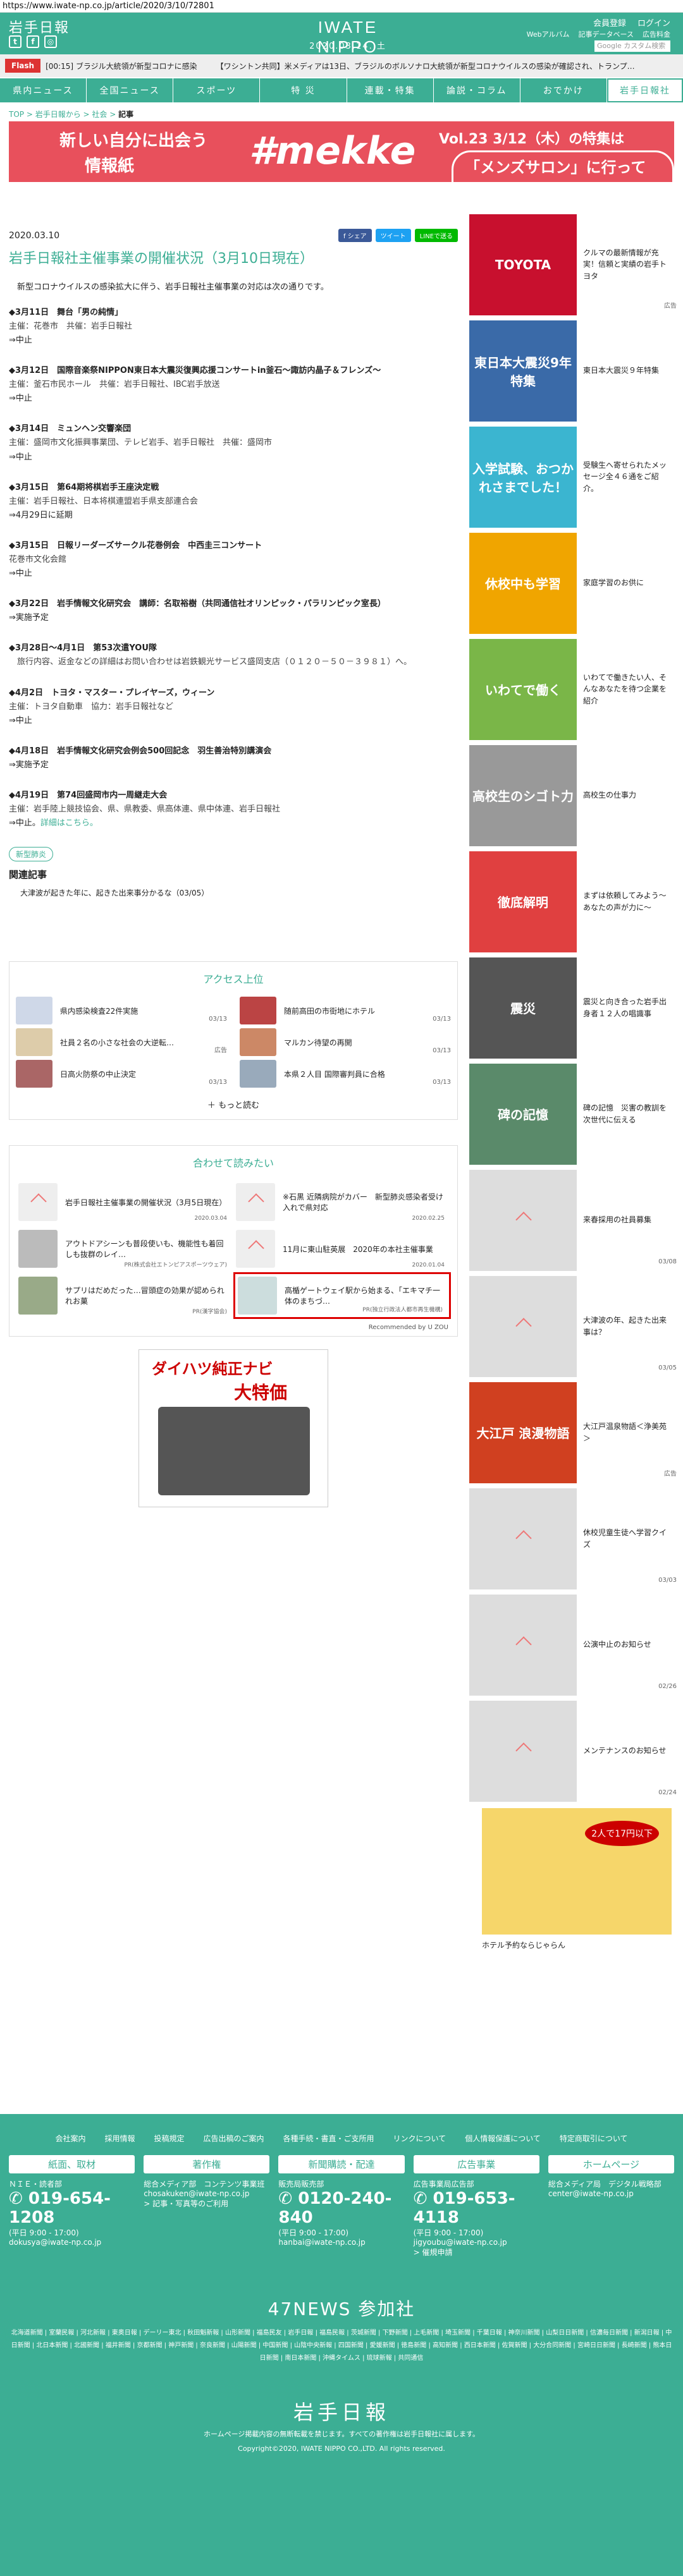 This screenshot has width=683, height=2576. Describe the element at coordinates (145, 1296) in the screenshot. I see `recommend-label: サプリはだめだった…冒頭症の効果が認められれお菓` at that location.